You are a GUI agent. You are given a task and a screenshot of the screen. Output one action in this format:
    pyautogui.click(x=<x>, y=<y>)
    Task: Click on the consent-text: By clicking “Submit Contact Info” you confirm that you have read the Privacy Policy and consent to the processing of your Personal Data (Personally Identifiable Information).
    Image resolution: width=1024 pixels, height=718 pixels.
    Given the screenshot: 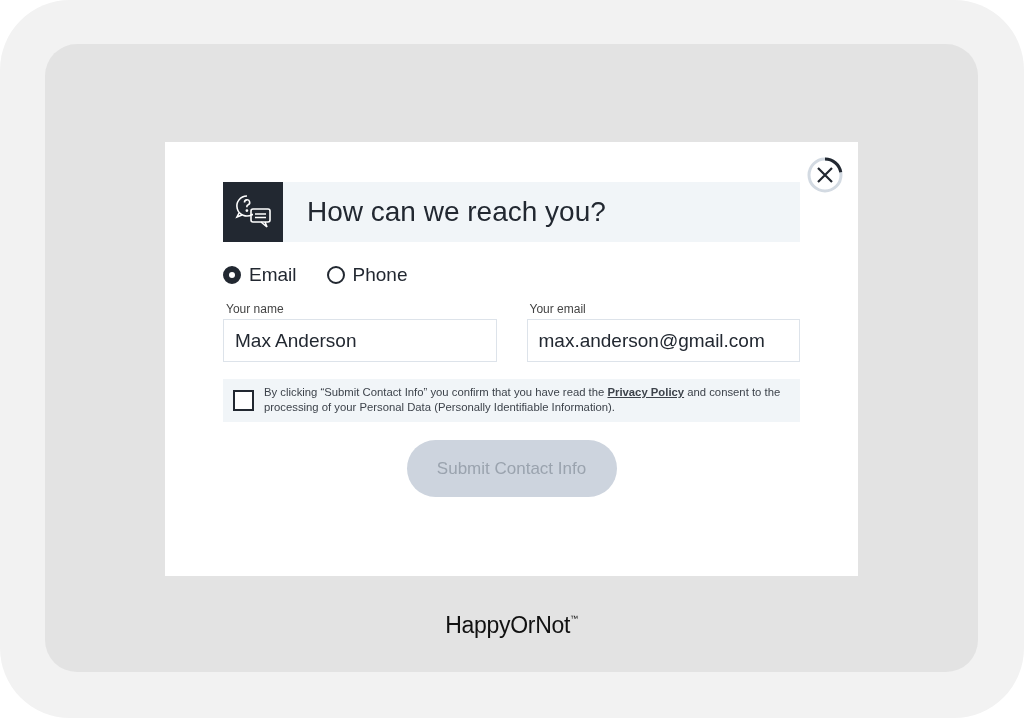 What is the action you would take?
    pyautogui.click(x=523, y=400)
    